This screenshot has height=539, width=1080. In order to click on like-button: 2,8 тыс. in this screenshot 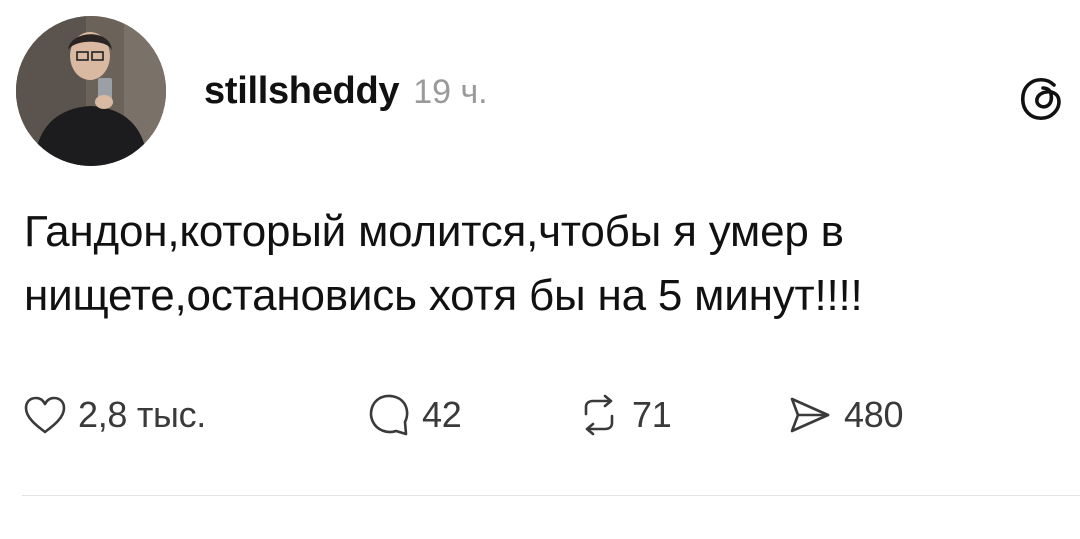, I will do `click(114, 415)`.